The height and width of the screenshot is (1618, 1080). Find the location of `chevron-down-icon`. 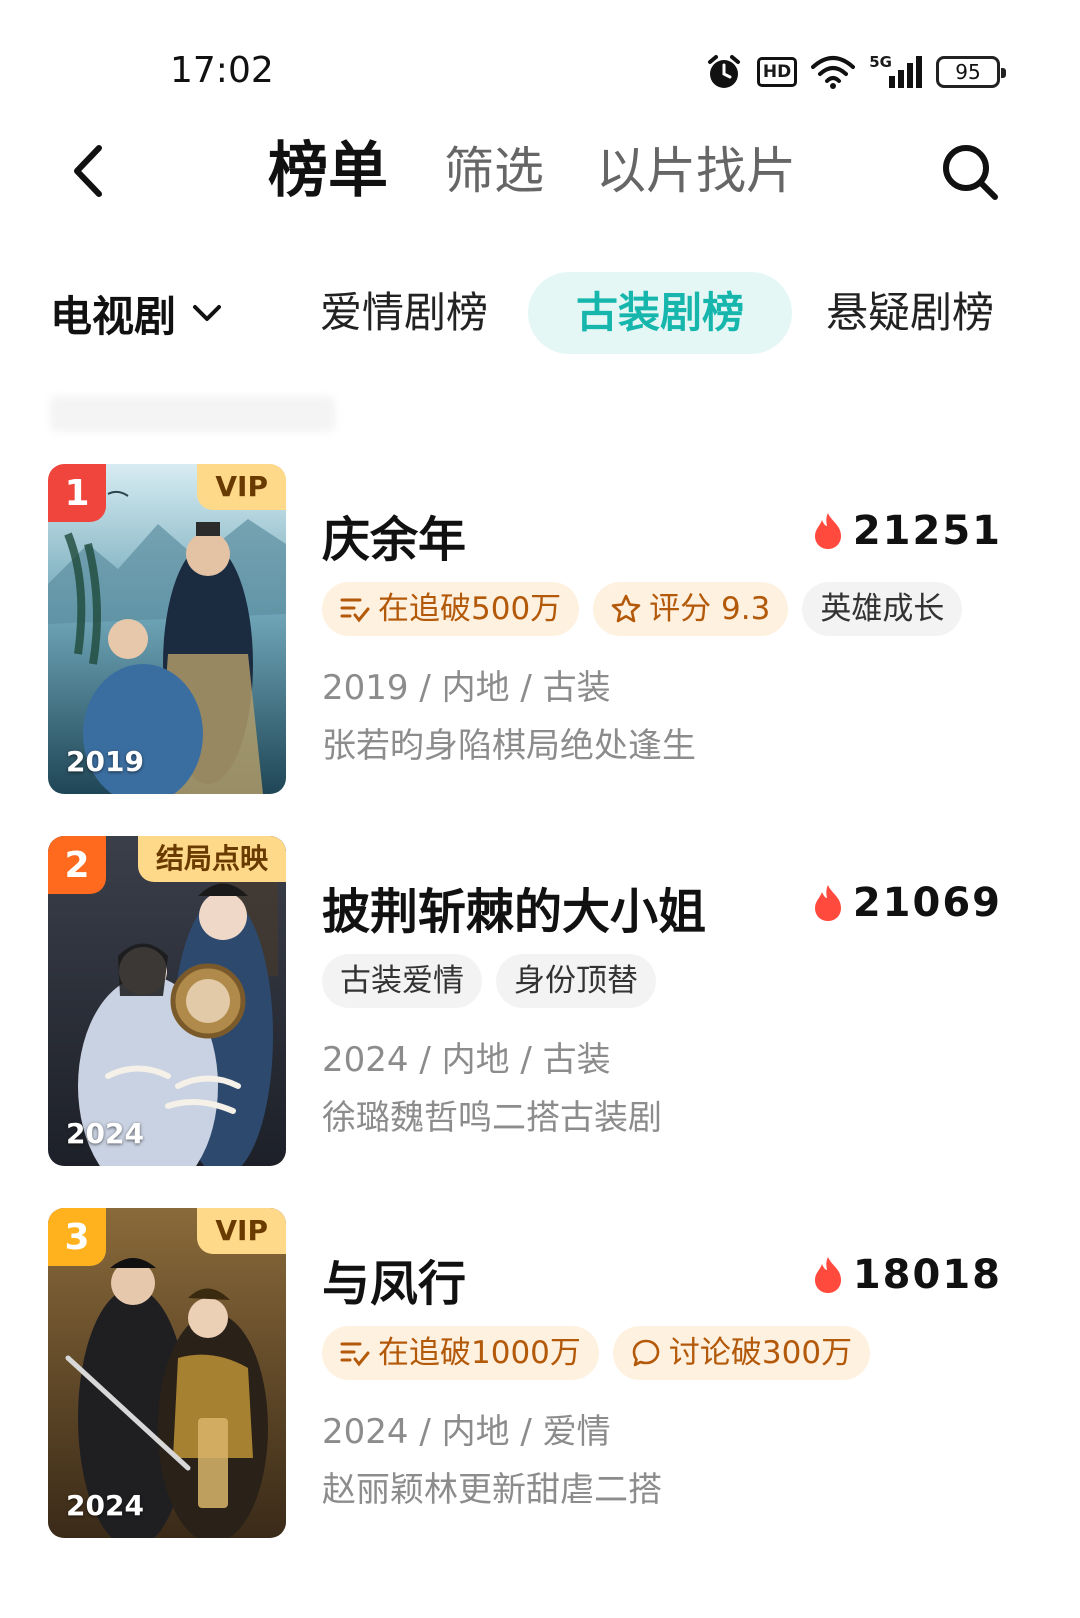

chevron-down-icon is located at coordinates (207, 312).